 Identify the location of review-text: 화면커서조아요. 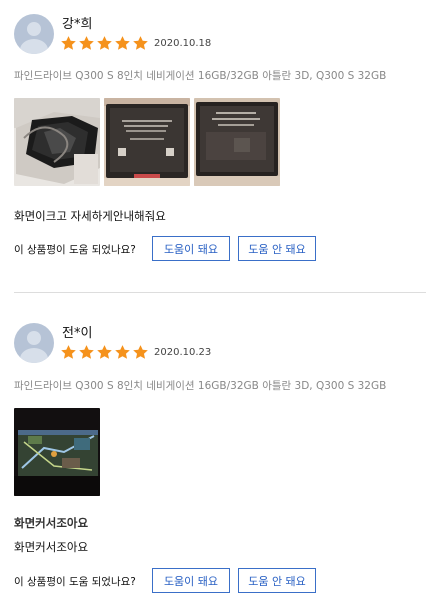
(51, 547).